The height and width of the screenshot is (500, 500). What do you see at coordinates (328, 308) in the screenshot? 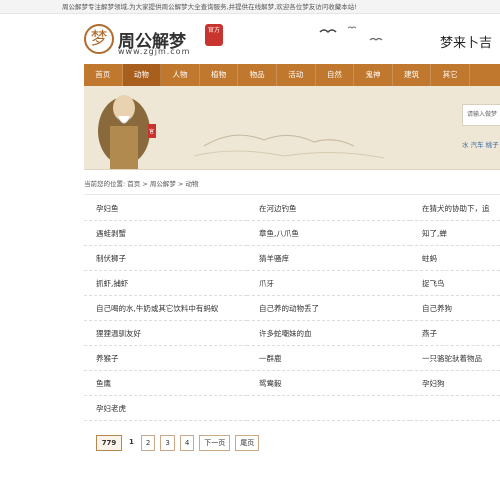
I see `dream-link: 自己养的动物丢了` at bounding box center [328, 308].